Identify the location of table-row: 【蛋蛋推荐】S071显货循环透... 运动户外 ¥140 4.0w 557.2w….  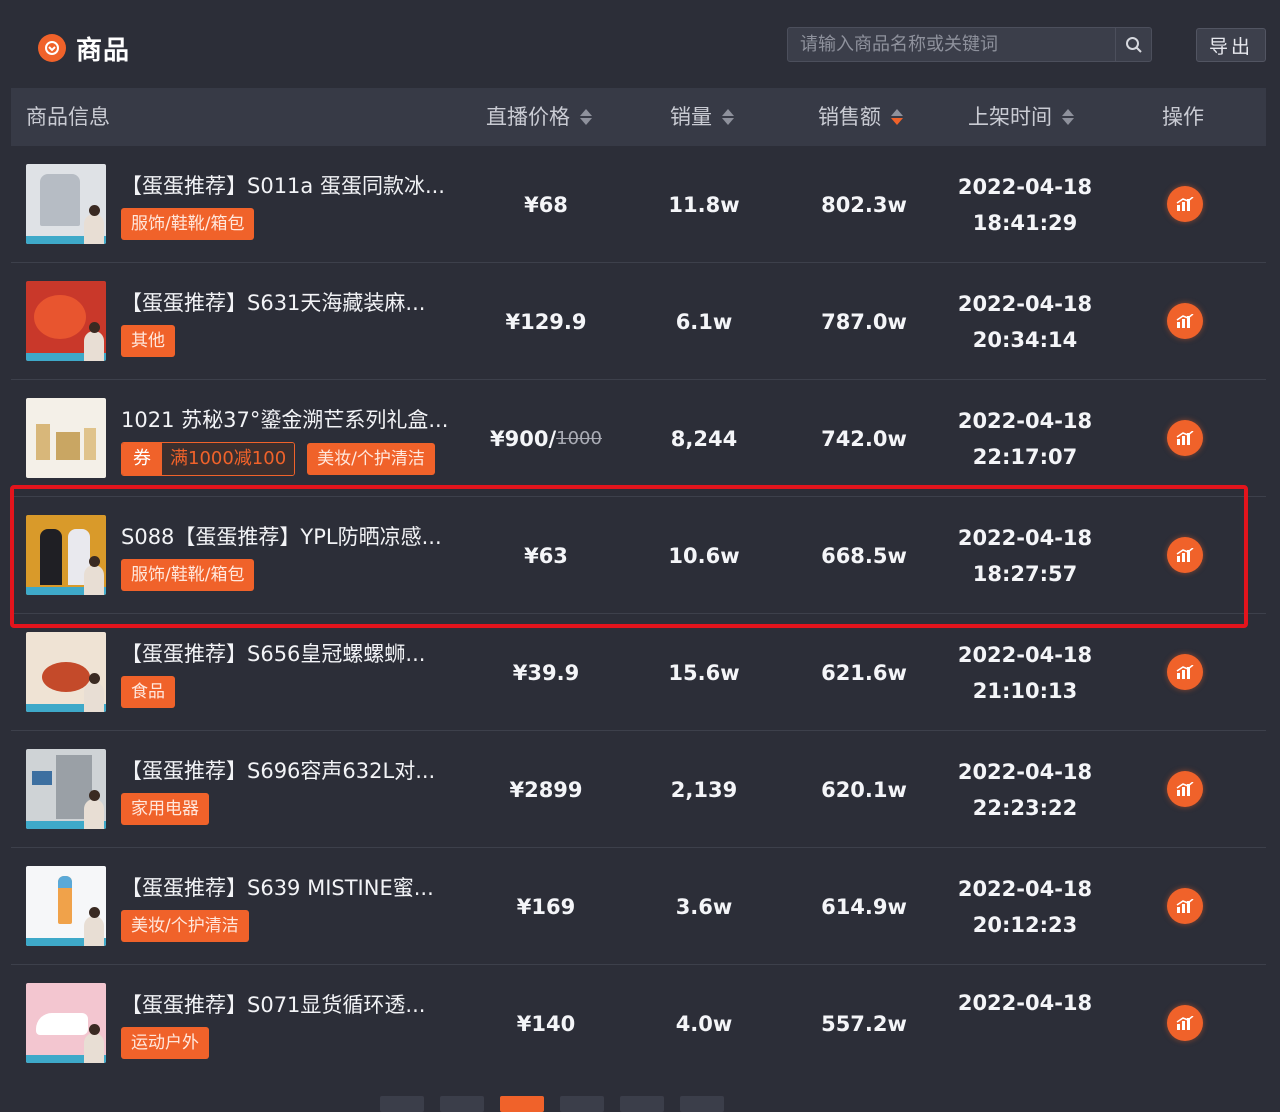
(638, 1023).